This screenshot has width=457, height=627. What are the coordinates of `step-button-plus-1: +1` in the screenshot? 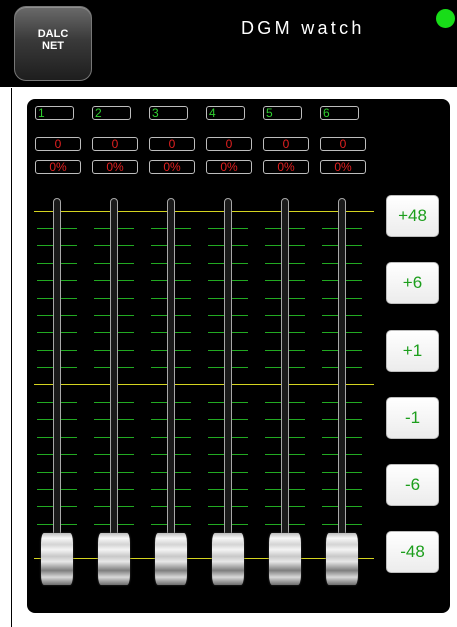 It's located at (412, 351).